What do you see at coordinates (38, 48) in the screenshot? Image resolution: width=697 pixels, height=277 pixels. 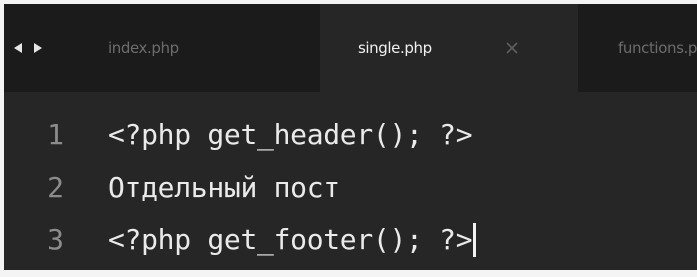 I see `triangle-right-icon` at bounding box center [38, 48].